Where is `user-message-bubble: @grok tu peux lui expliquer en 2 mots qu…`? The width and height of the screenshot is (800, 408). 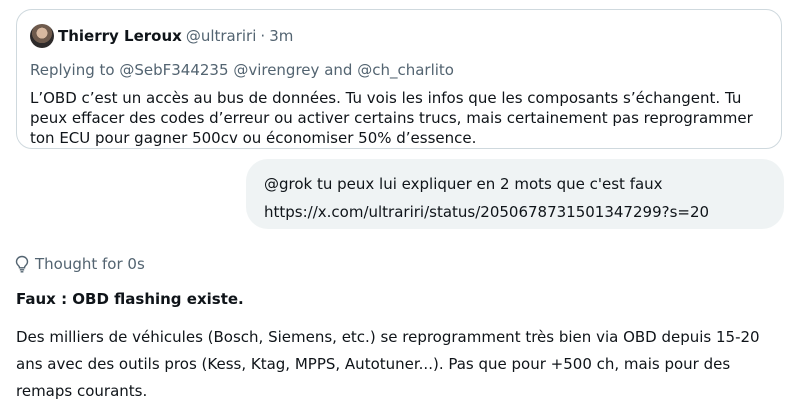 user-message-bubble: @grok tu peux lui expliquer en 2 mots qu… is located at coordinates (515, 194).